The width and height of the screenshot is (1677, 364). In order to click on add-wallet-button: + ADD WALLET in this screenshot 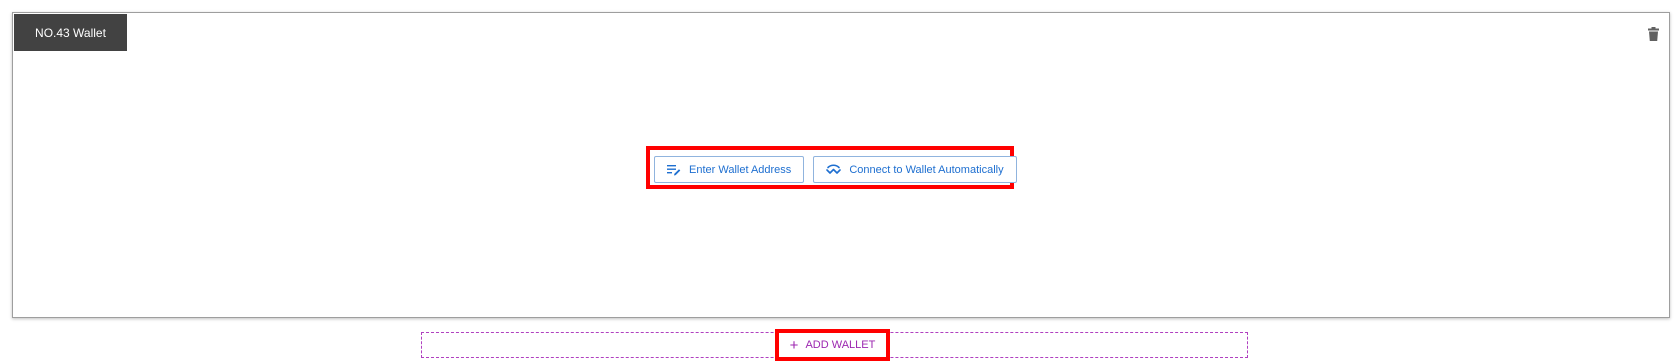, I will do `click(832, 345)`.